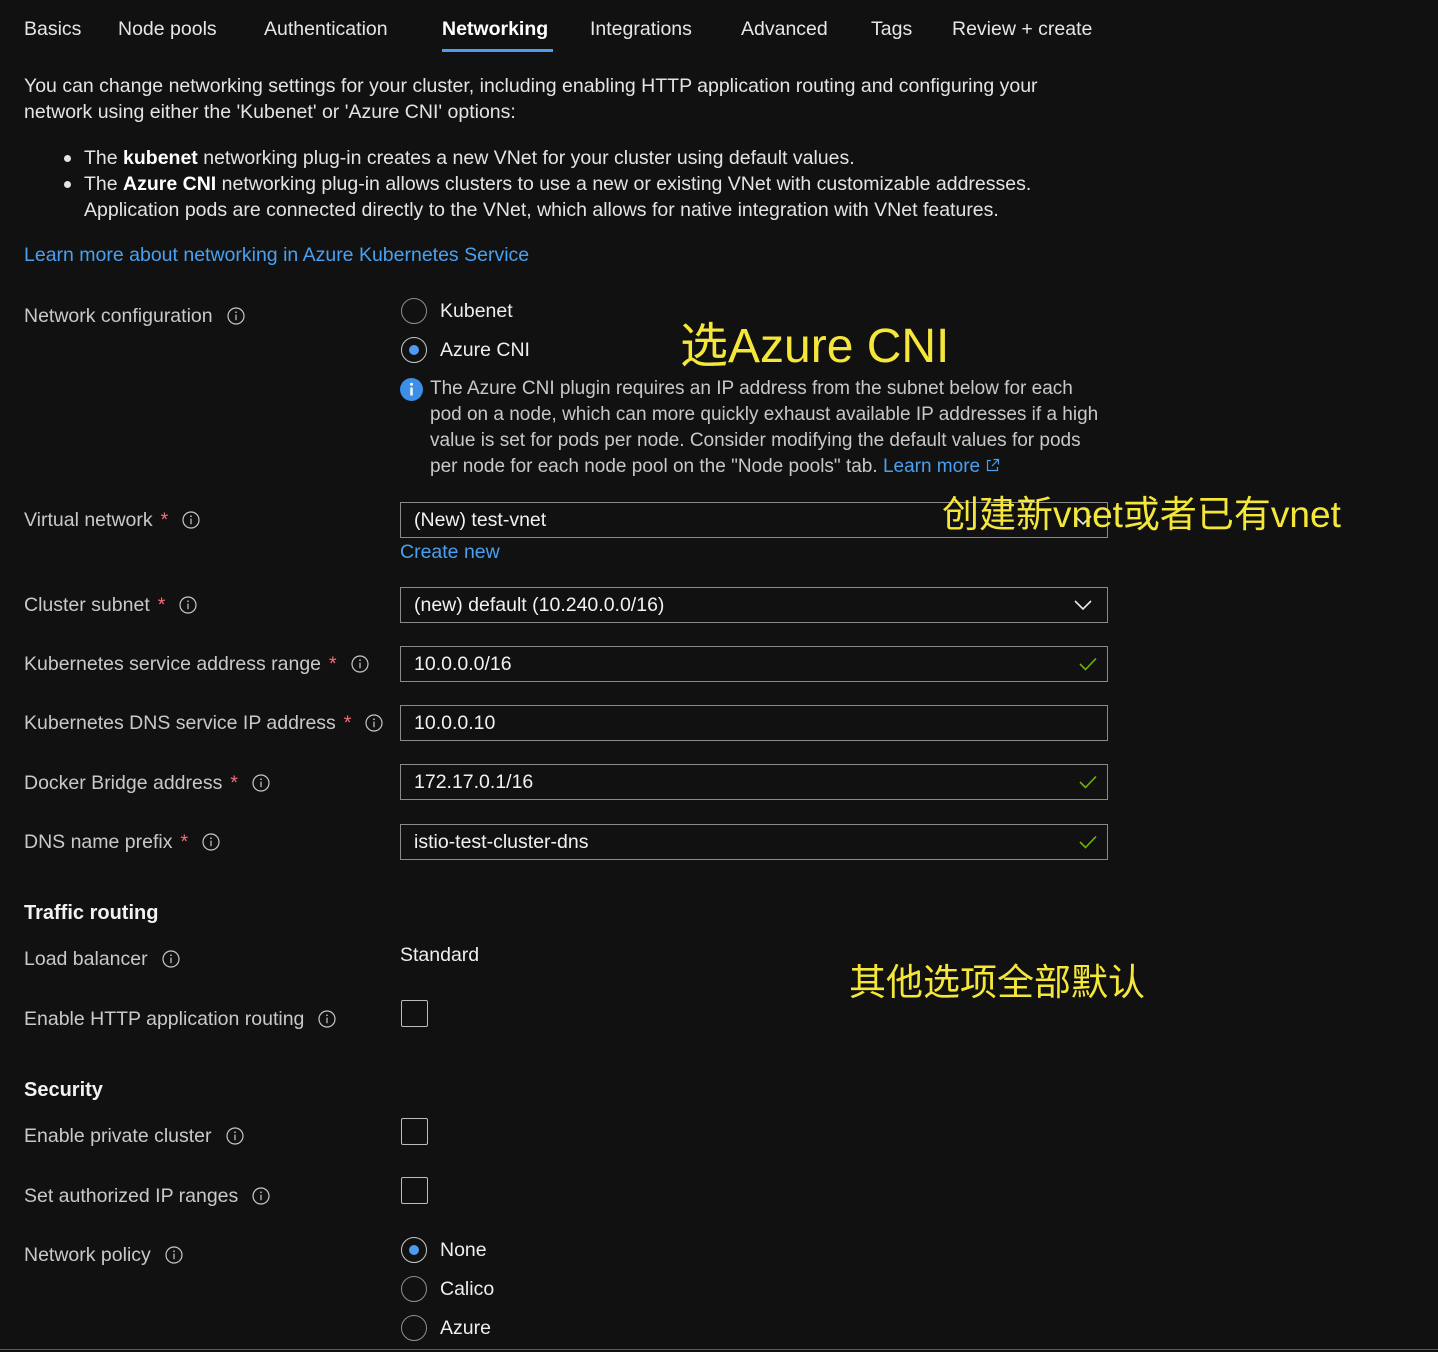 Image resolution: width=1438 pixels, height=1352 pixels. I want to click on docker-bridge-label: Docker Bridge address *, so click(147, 783).